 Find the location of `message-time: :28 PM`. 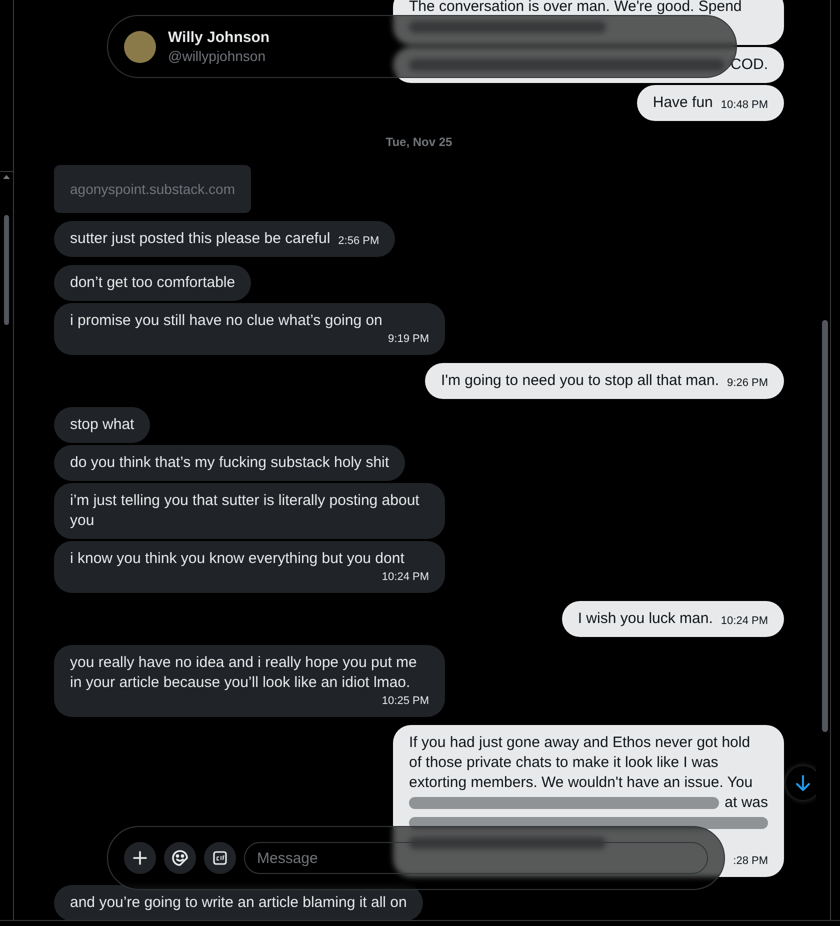

message-time: :28 PM is located at coordinates (750, 861).